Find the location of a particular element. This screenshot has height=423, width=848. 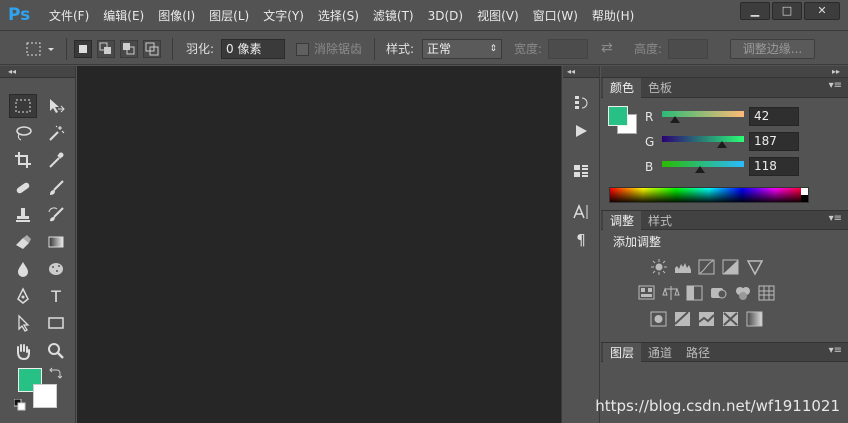

add-selection-button is located at coordinates (106, 49).